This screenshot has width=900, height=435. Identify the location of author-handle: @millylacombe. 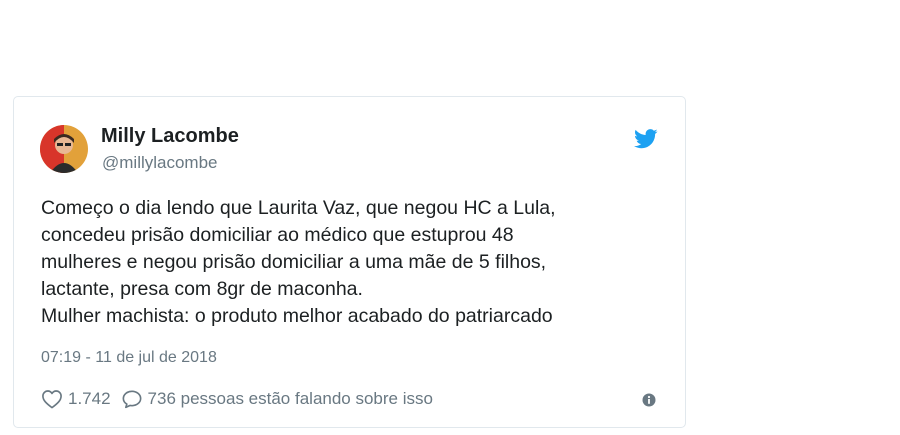
(160, 163).